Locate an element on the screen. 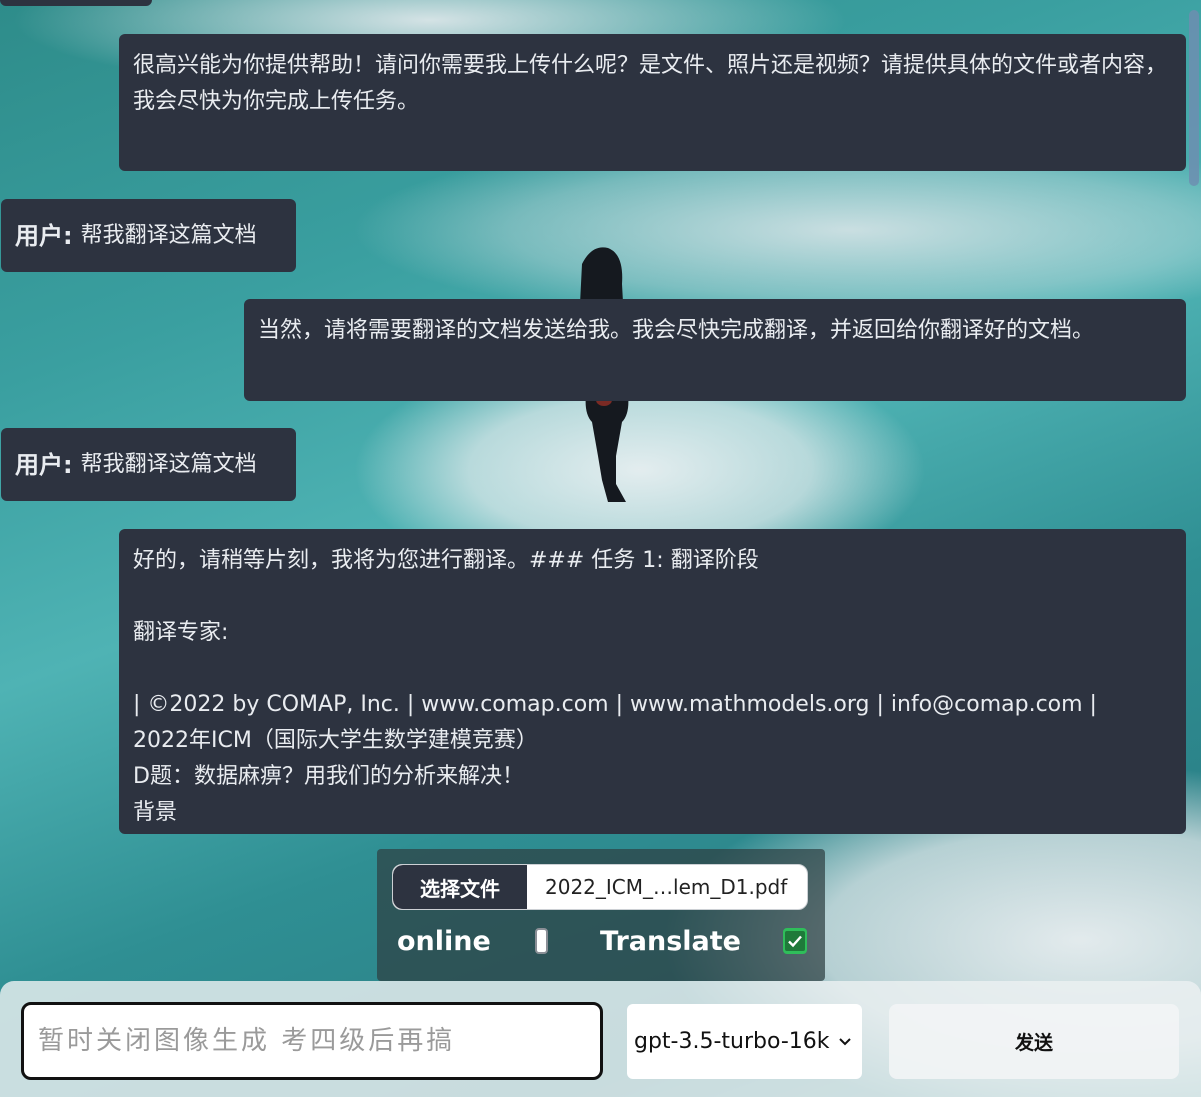  assistant-message: 当然，请将需要翻译的文档发送给我。我会尽快完成翻译，并返回给你翻译好的文档。 is located at coordinates (715, 350).